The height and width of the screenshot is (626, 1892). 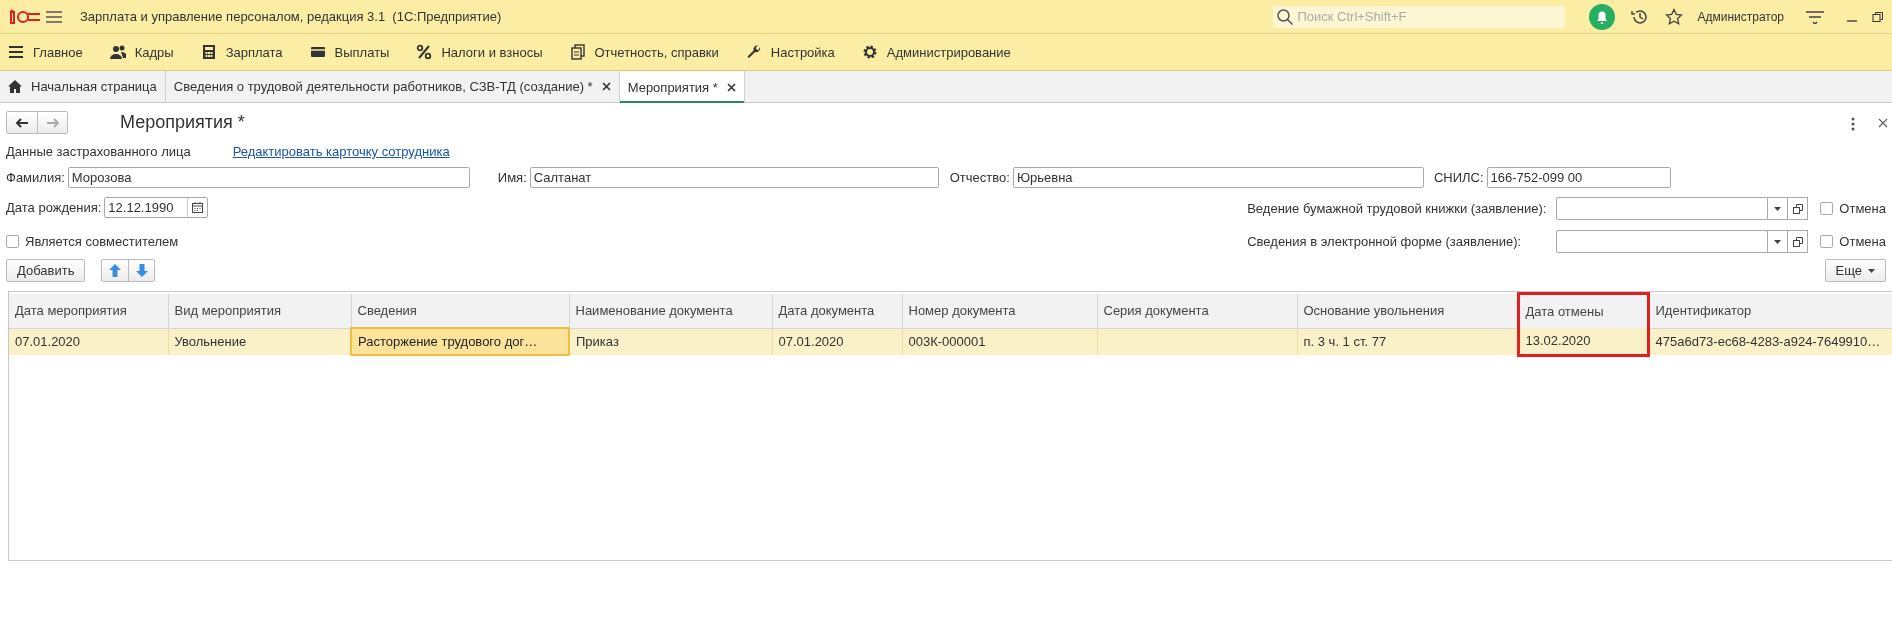 What do you see at coordinates (790, 52) in the screenshot?
I see `menu-item: Настройка` at bounding box center [790, 52].